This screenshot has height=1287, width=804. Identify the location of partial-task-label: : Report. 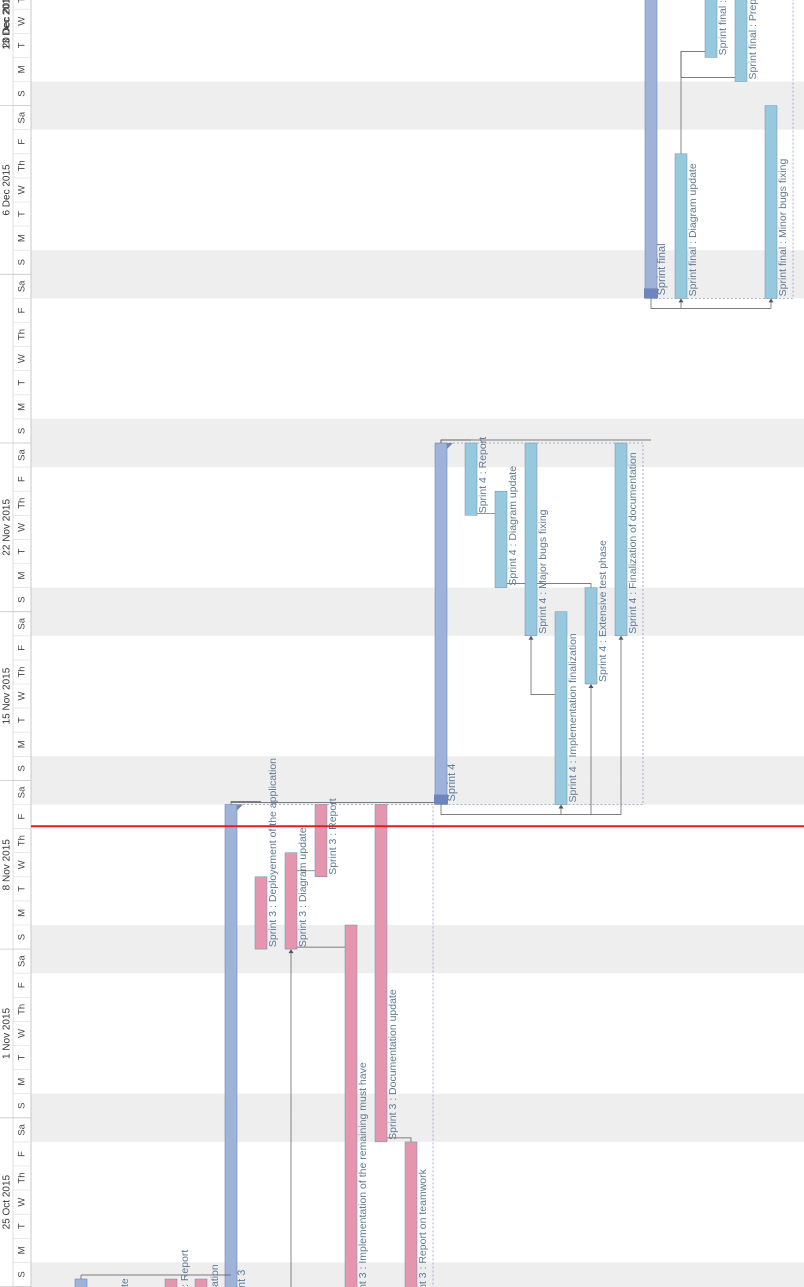
(185, 1268).